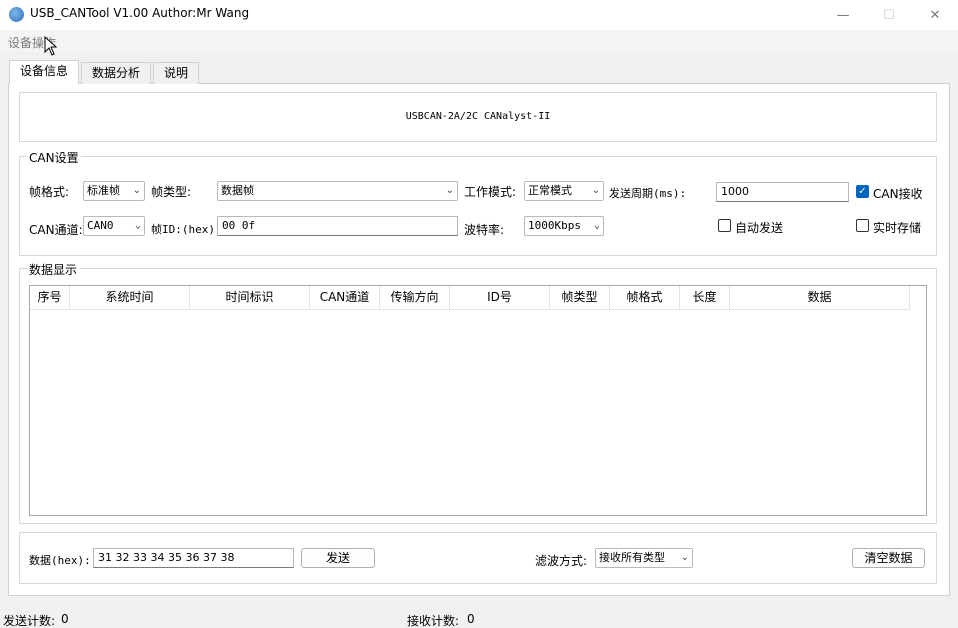 The image size is (958, 628). What do you see at coordinates (415, 298) in the screenshot?
I see `column-header: 传输方向` at bounding box center [415, 298].